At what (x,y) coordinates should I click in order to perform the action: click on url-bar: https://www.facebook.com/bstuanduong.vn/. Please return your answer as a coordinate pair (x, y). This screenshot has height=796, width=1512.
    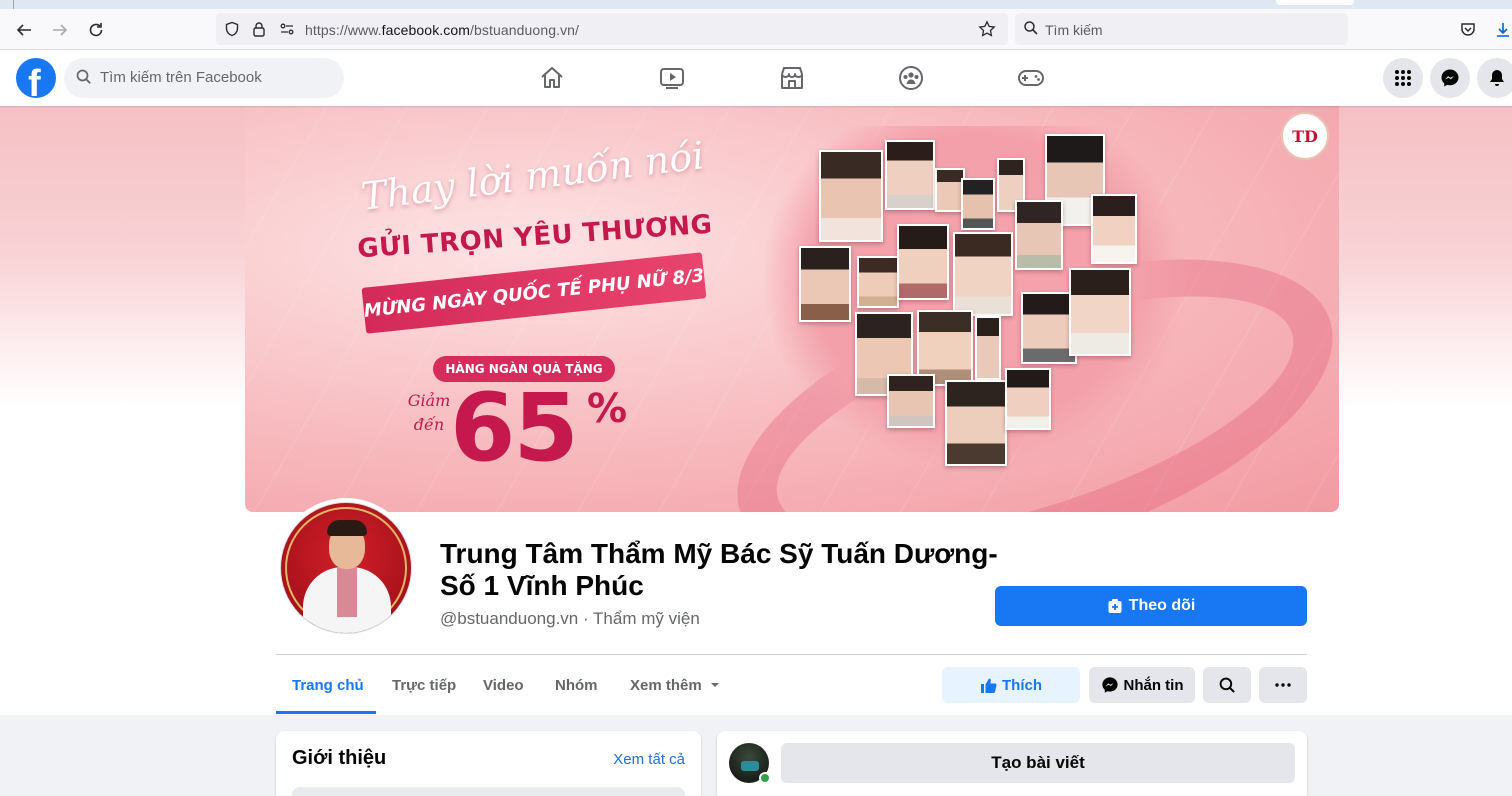
    Looking at the image, I should click on (612, 29).